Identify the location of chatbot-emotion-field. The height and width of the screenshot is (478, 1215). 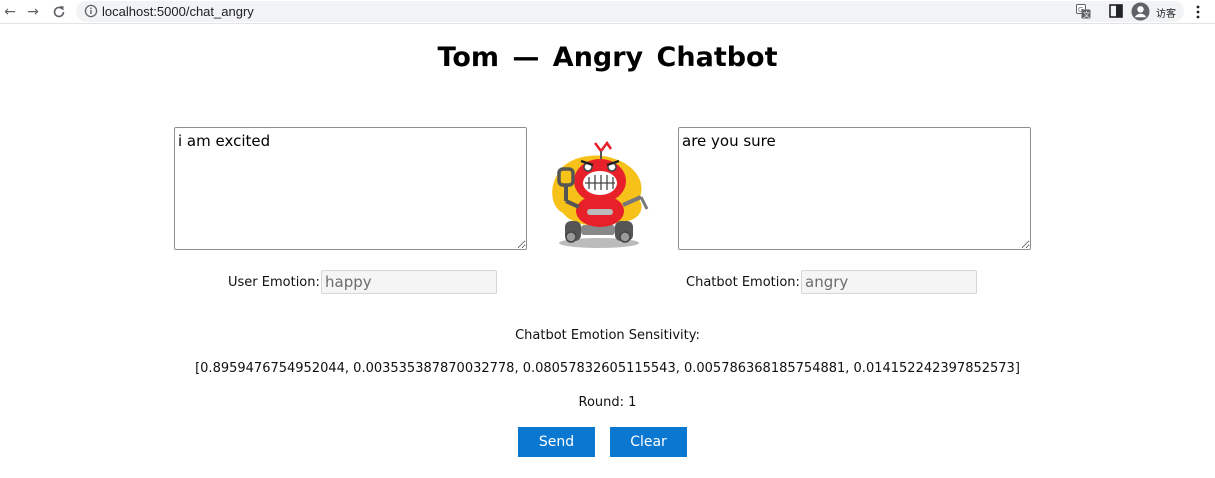
(889, 282).